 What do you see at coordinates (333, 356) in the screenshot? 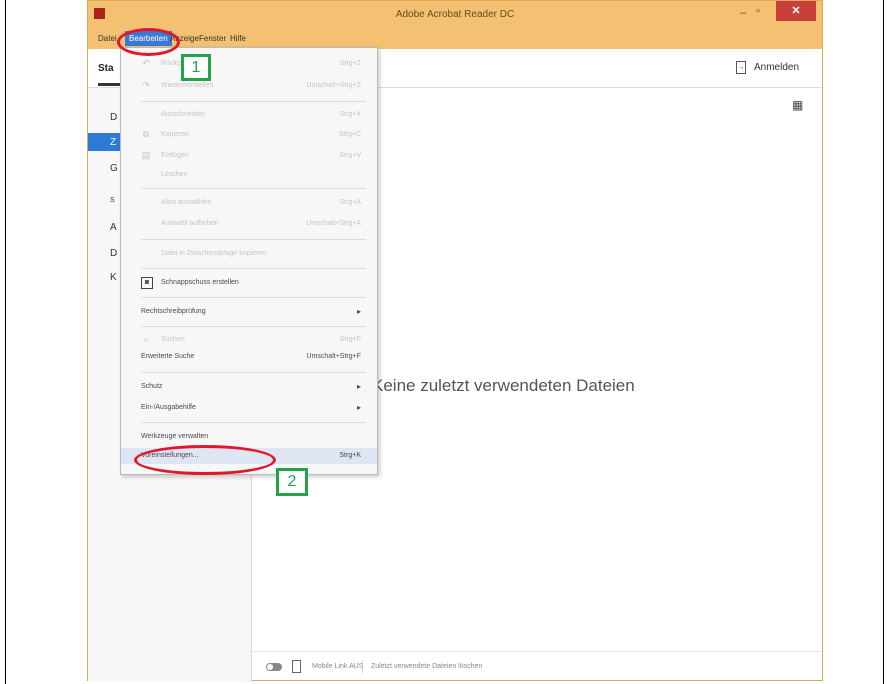
I see `menu-item-shortcut: Umschalt+Strg+F` at bounding box center [333, 356].